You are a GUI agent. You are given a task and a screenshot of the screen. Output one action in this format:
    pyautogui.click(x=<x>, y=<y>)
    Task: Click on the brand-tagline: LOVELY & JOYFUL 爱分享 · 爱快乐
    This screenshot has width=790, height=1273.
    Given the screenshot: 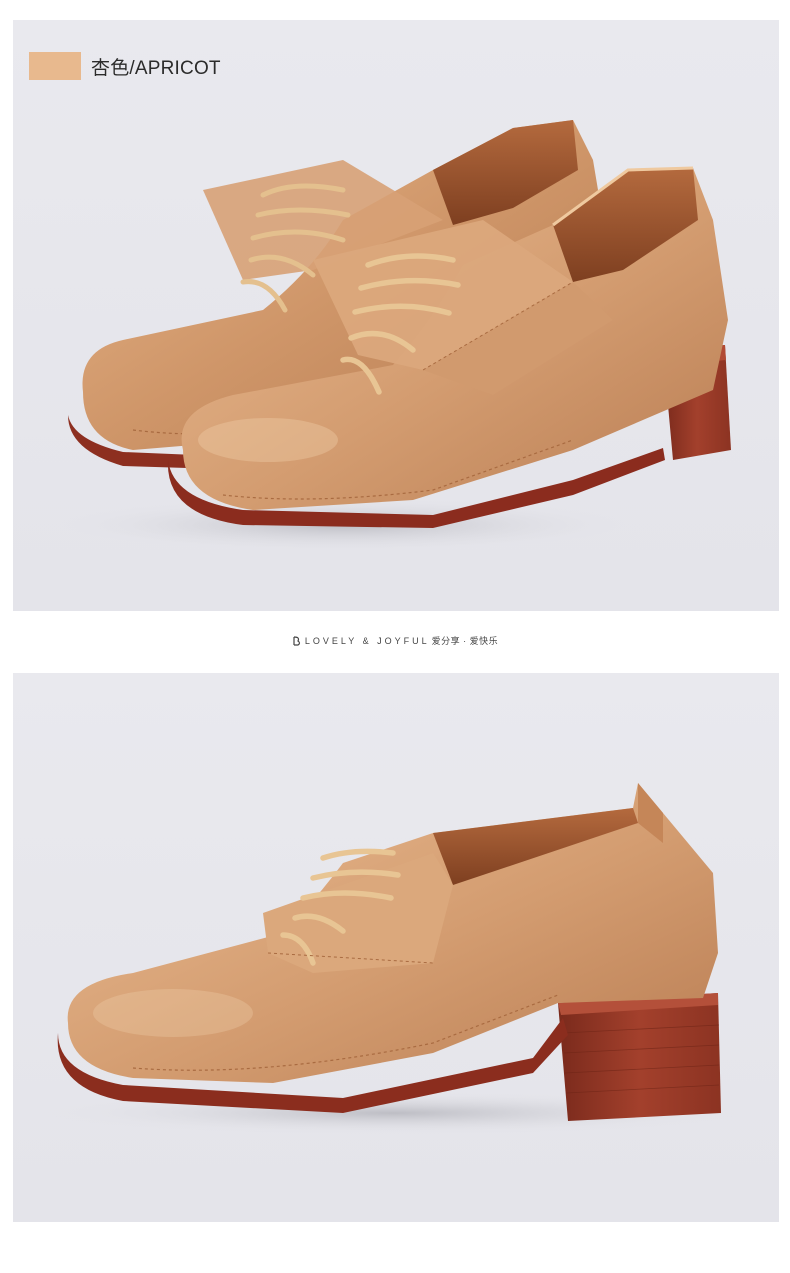 What is the action you would take?
    pyautogui.click(x=395, y=640)
    